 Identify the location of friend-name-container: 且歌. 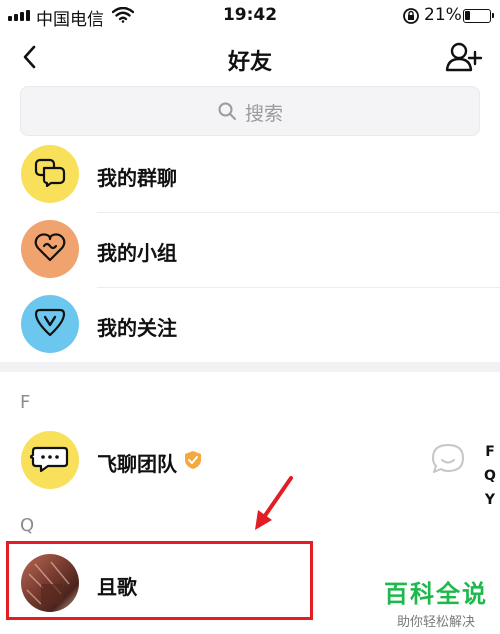
(117, 585).